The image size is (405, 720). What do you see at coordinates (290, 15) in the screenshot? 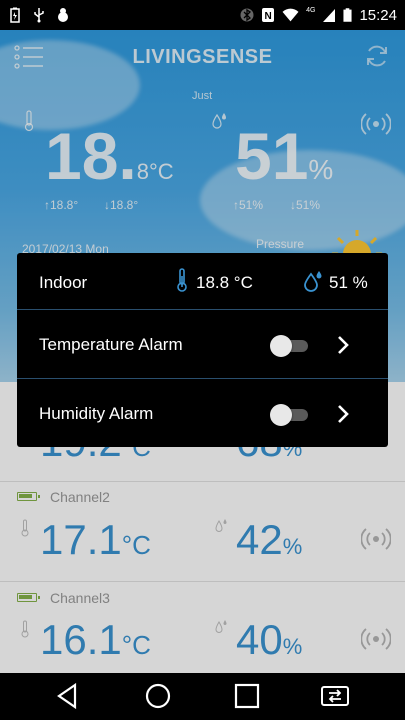
I see `wifi-icon` at bounding box center [290, 15].